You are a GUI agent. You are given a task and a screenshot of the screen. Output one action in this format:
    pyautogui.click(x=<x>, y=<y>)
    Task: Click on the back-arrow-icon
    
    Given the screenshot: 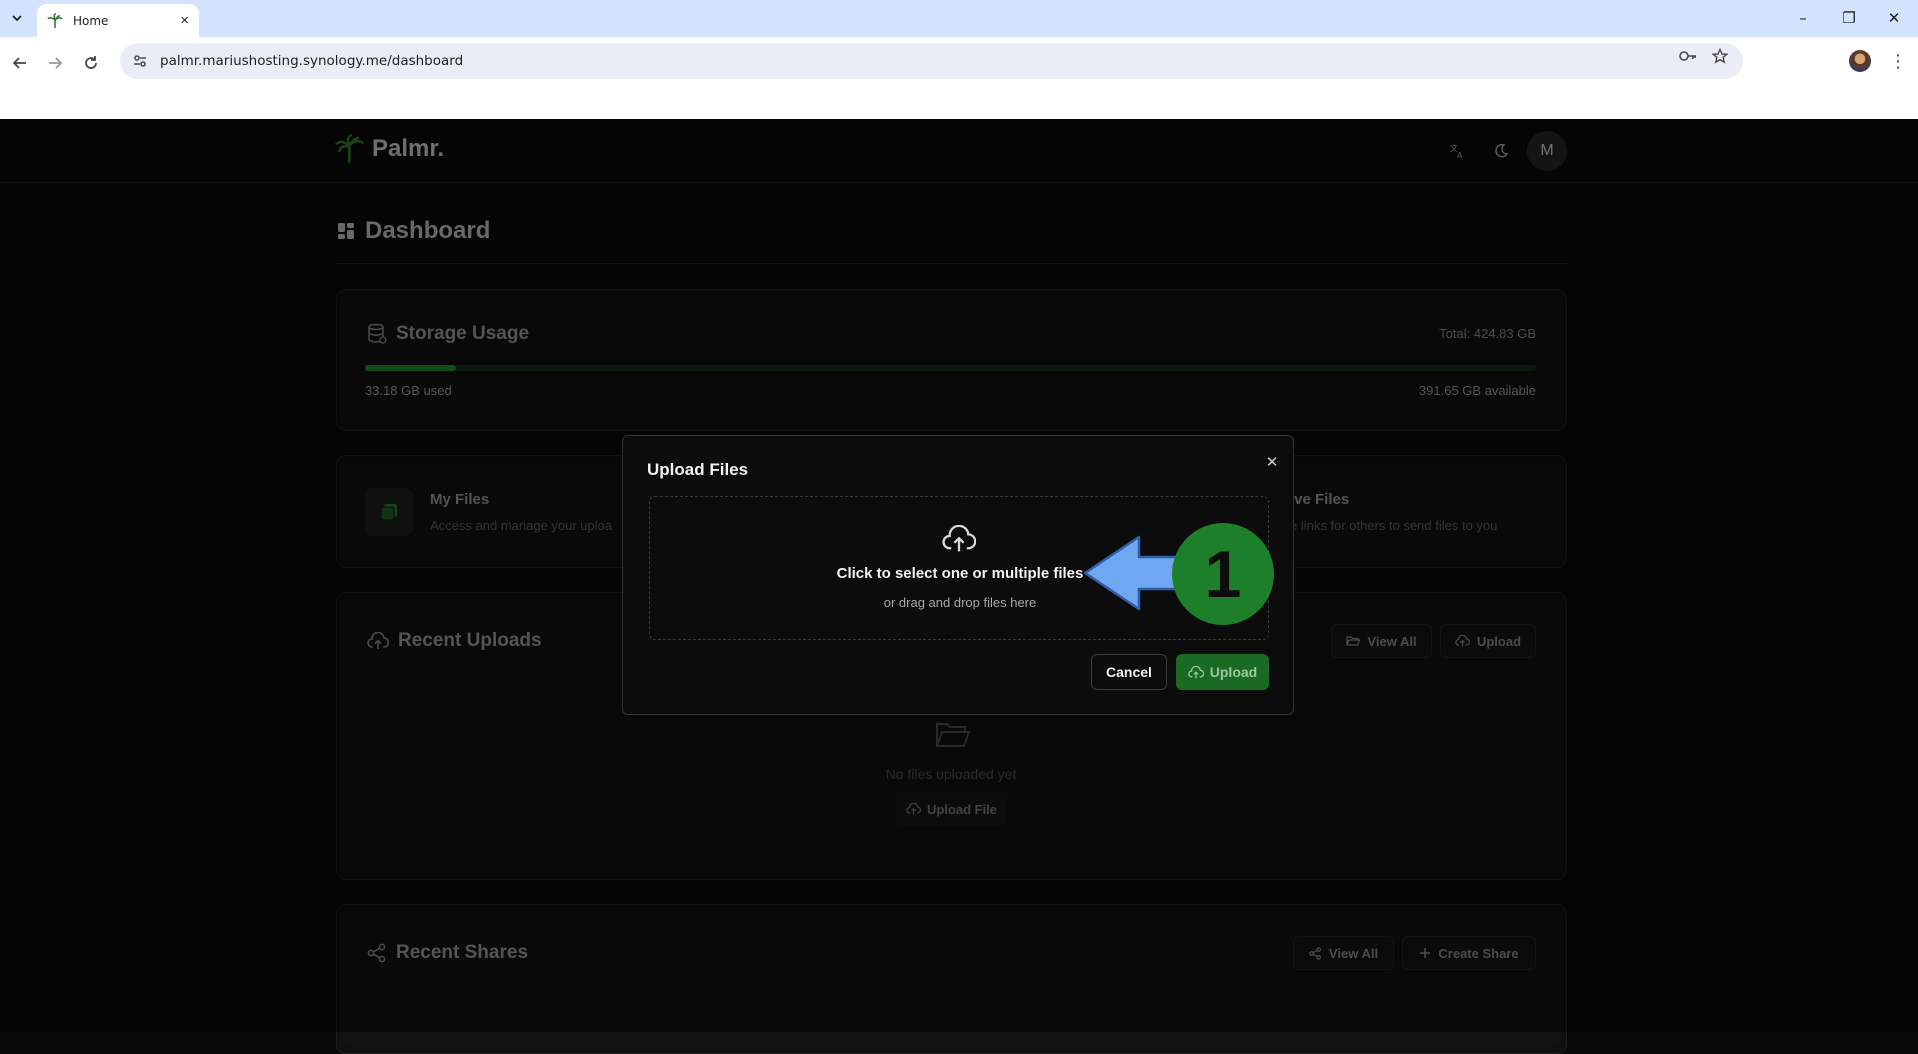 What is the action you would take?
    pyautogui.click(x=19, y=63)
    